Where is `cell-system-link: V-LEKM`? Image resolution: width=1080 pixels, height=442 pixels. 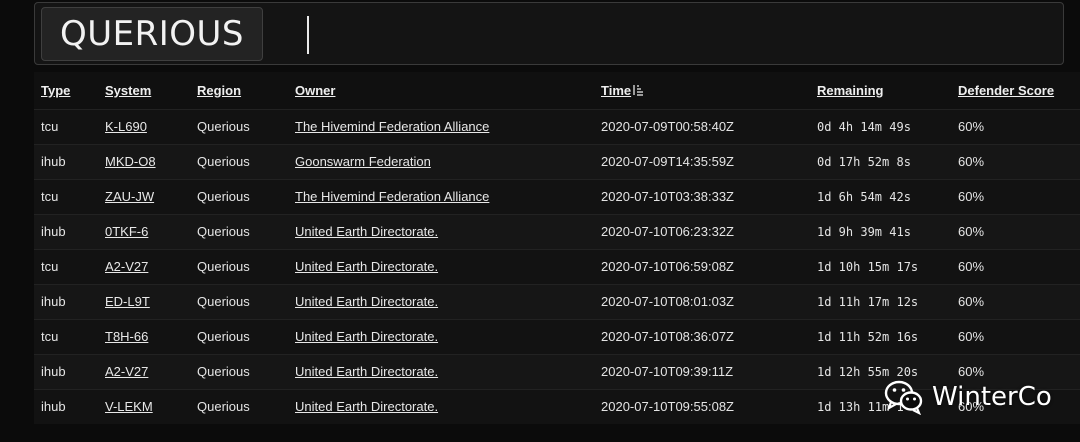 cell-system-link: V-LEKM is located at coordinates (144, 406).